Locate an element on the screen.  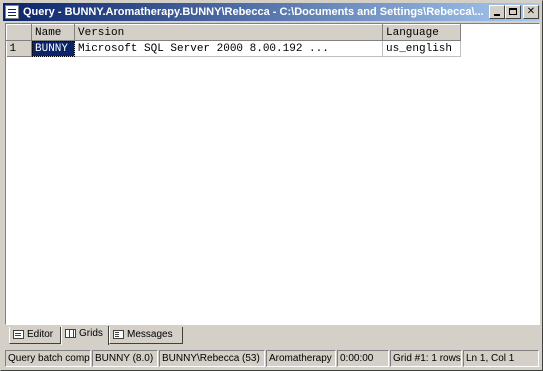
tab-grids: Grids is located at coordinates (85, 335).